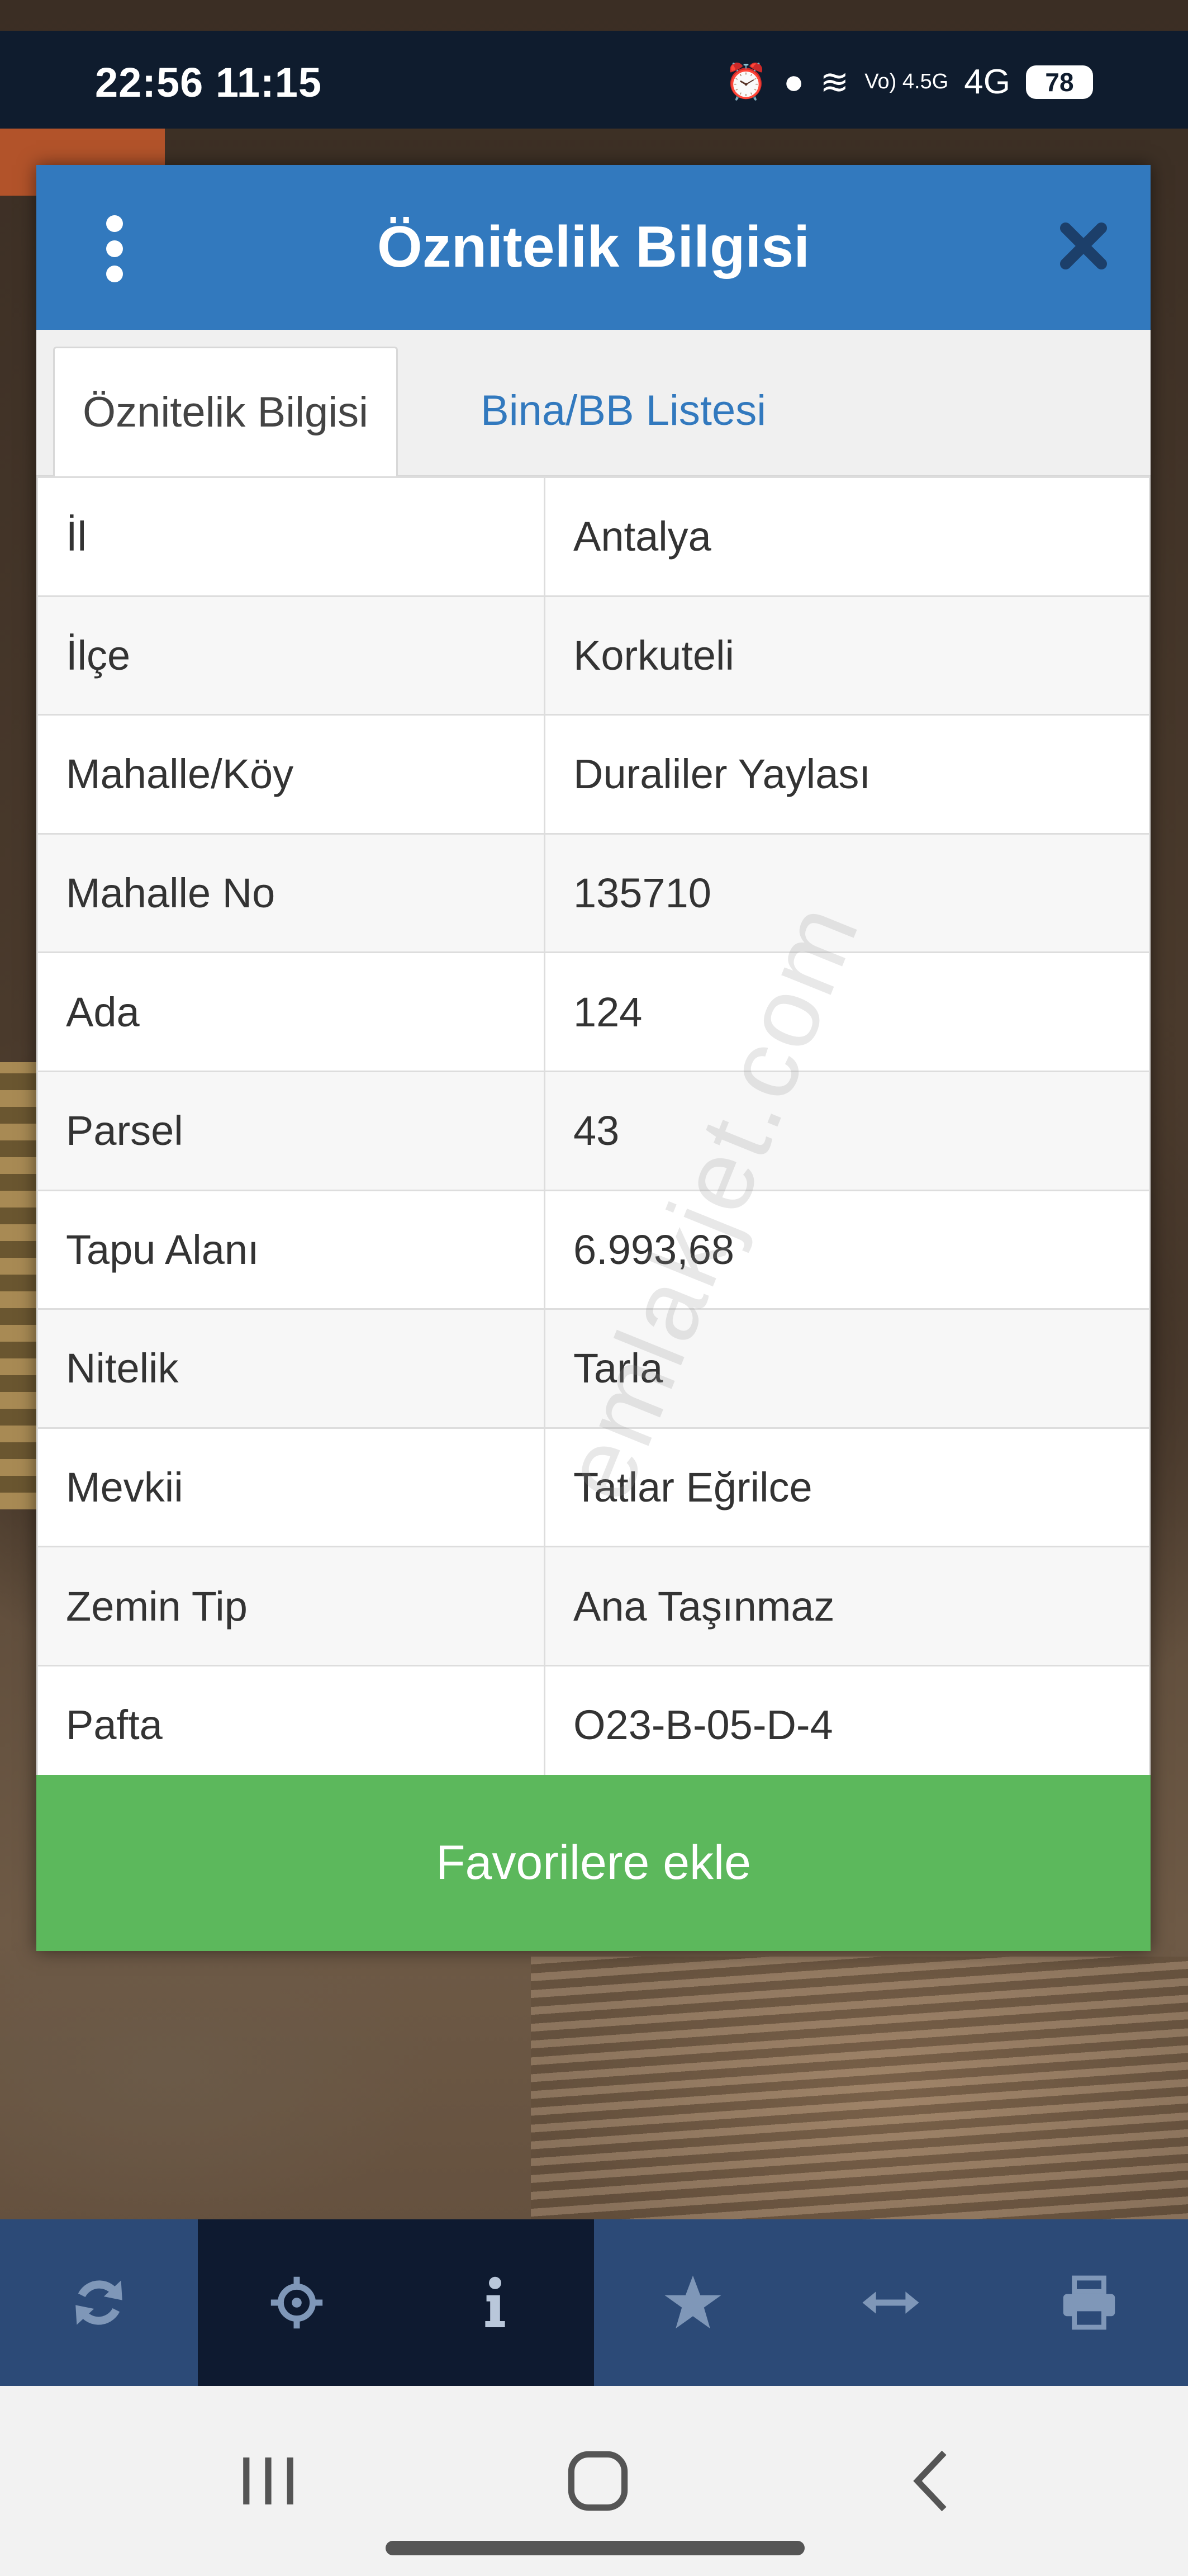  I want to click on table-row: Mahalle/Köy Duraliler Yaylası, so click(593, 774).